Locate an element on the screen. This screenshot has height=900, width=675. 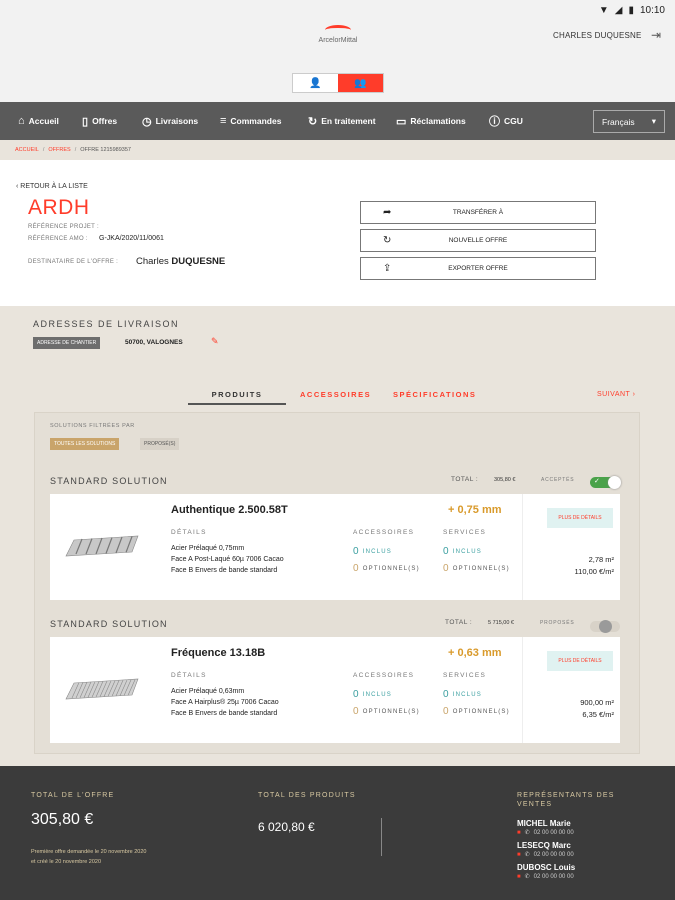
mail-icon: ■ is located at coordinates (519, 876).